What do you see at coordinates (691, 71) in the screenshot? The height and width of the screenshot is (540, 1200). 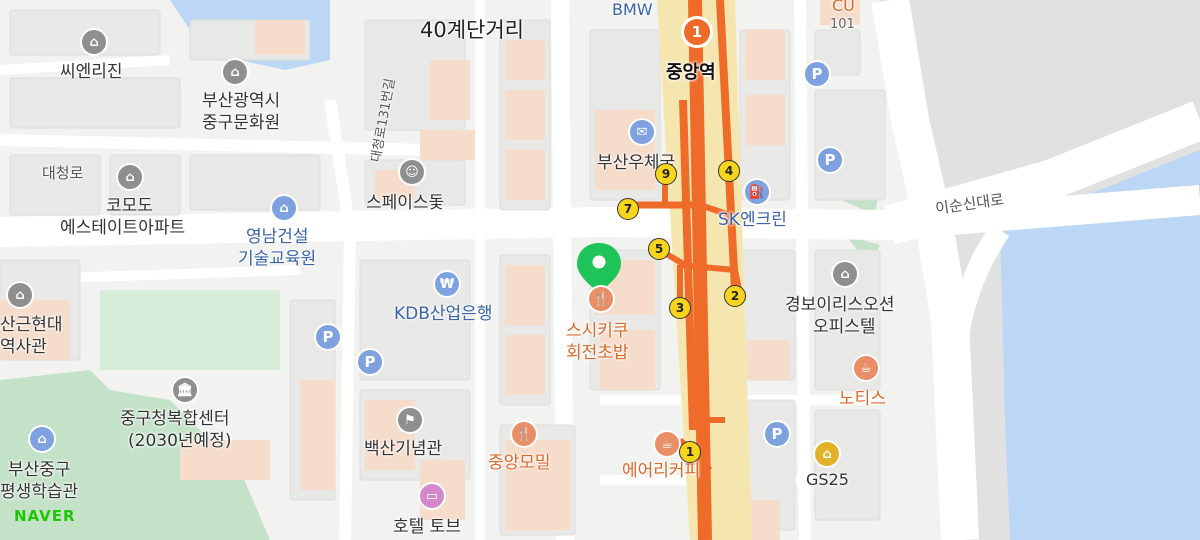 I see `station-label: 중앙역` at bounding box center [691, 71].